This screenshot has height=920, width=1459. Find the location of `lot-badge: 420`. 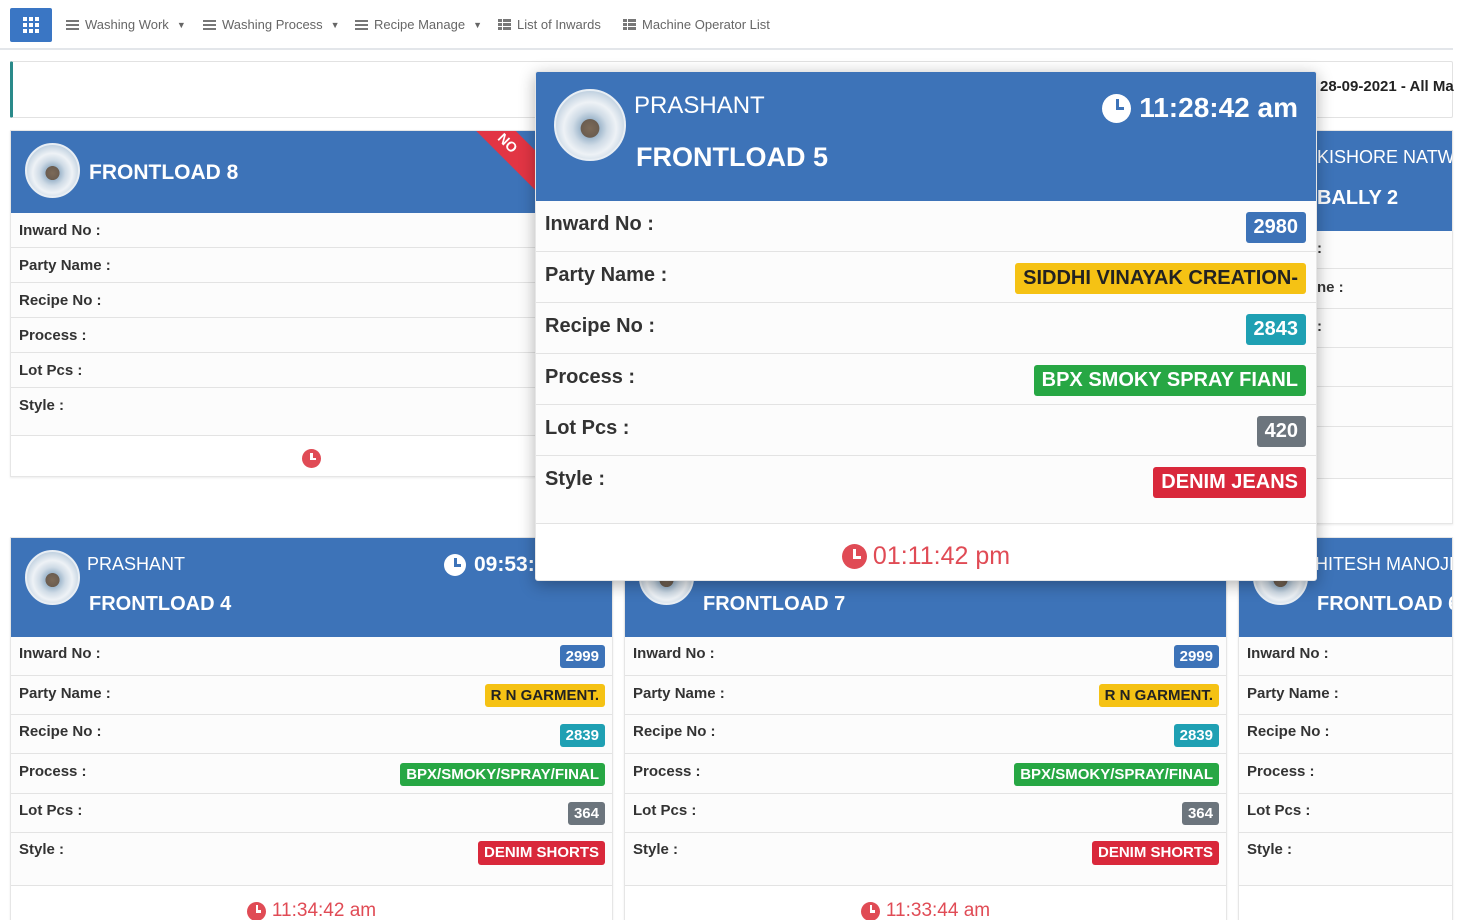

lot-badge: 420 is located at coordinates (1281, 431).